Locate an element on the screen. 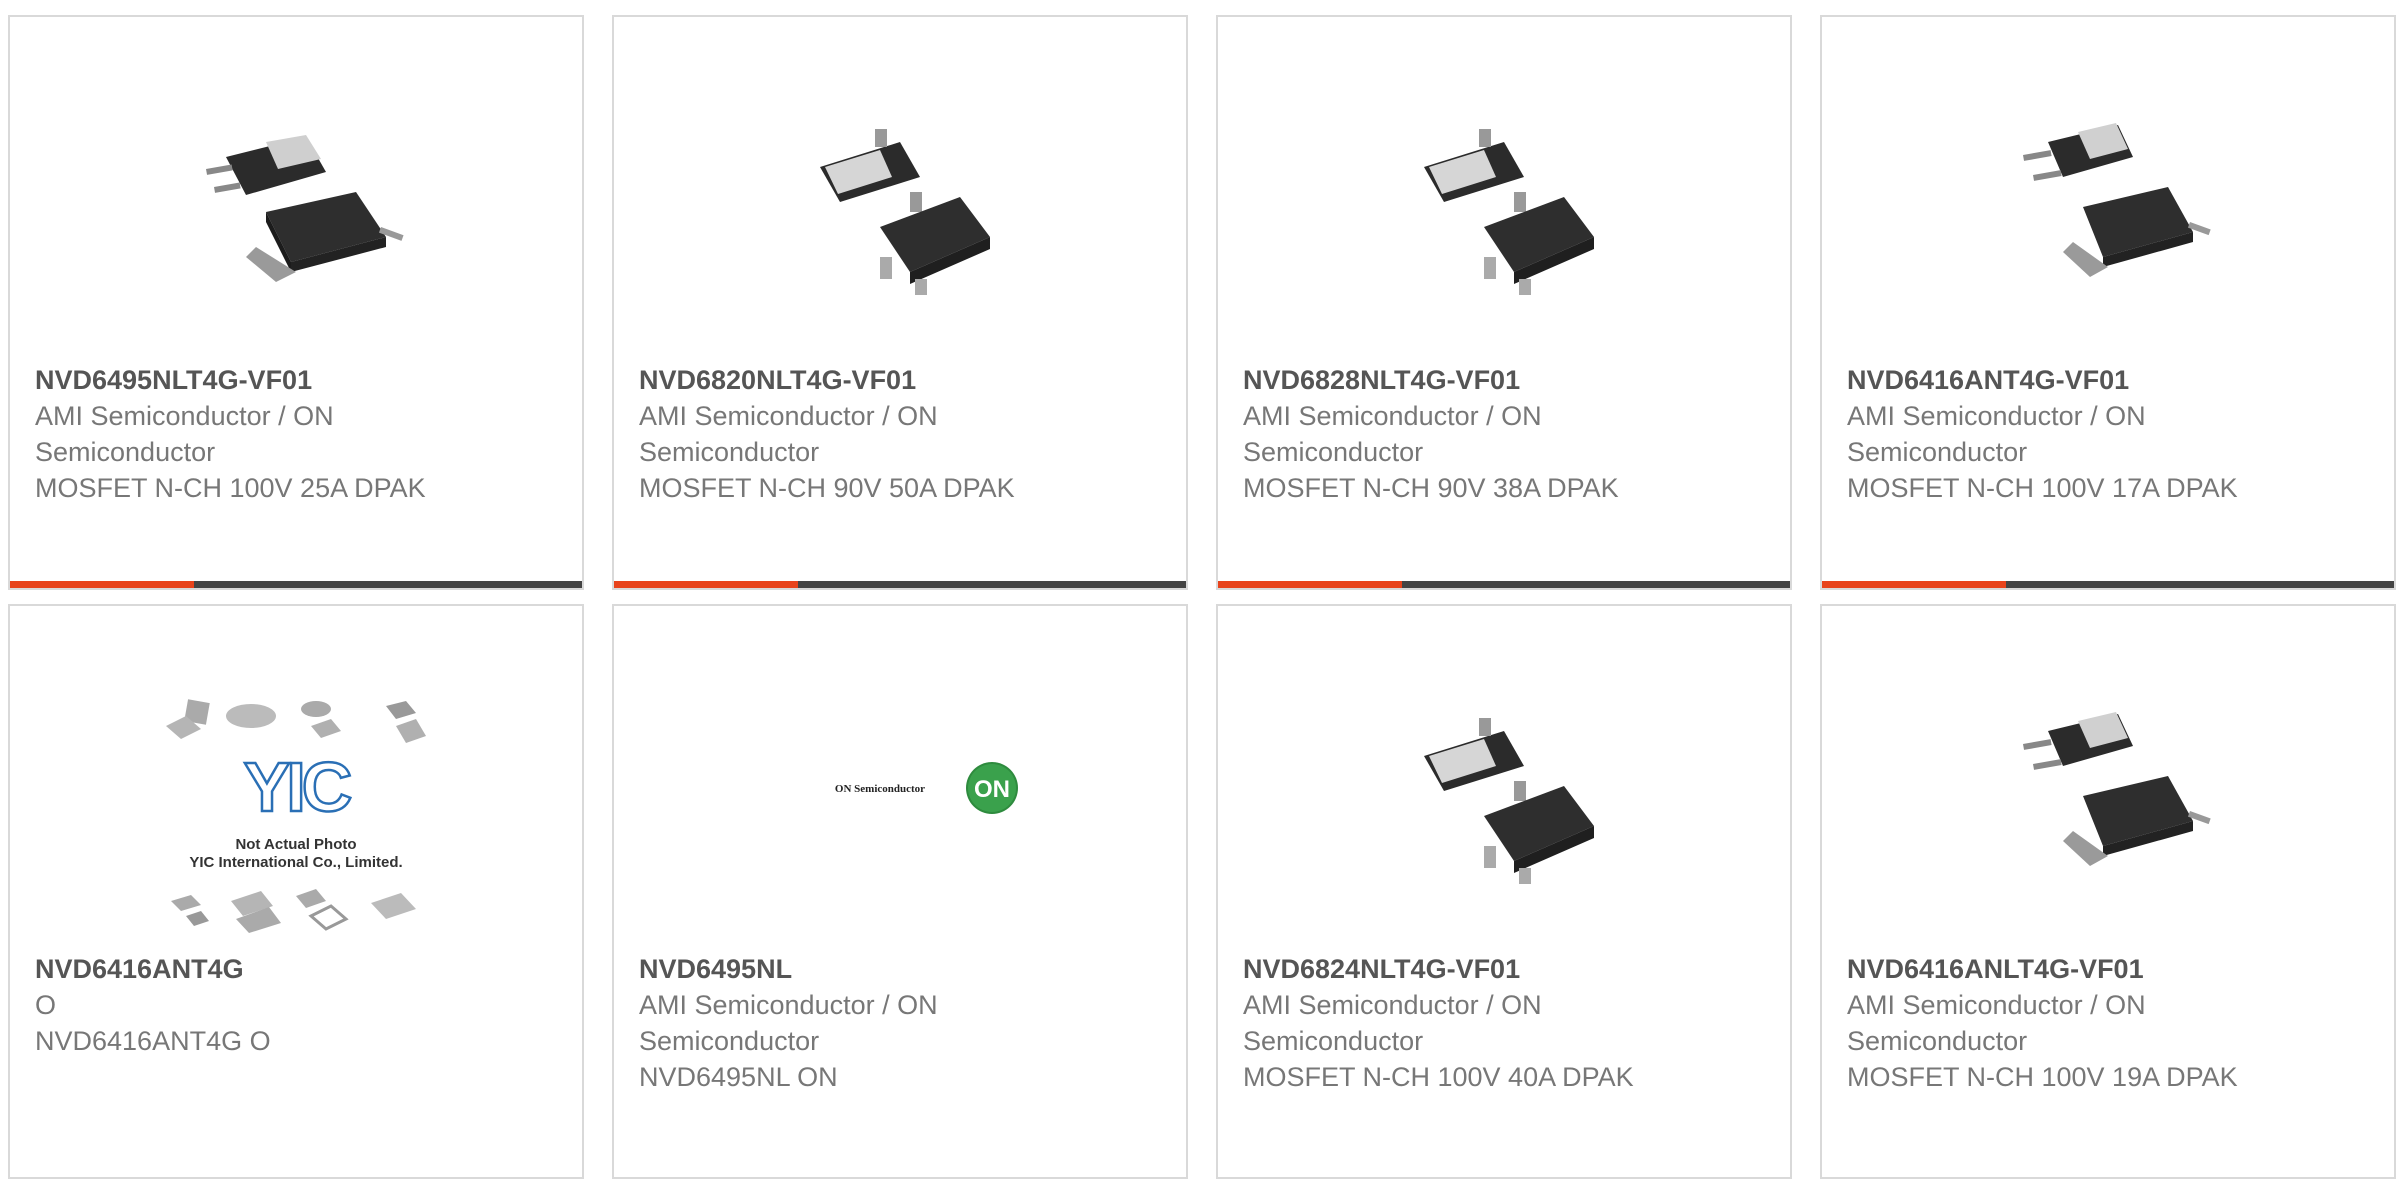  product-description: MOSFET N-CH 100V 40A DPAK is located at coordinates (1438, 1077).